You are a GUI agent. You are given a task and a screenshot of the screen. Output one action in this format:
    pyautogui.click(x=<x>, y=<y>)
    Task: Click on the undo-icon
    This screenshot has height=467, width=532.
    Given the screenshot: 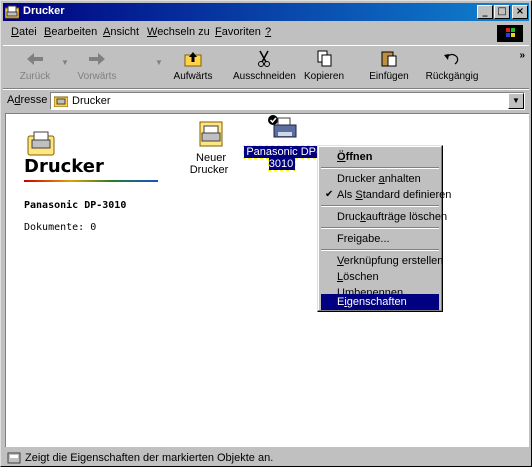 What is the action you would take?
    pyautogui.click(x=451, y=59)
    